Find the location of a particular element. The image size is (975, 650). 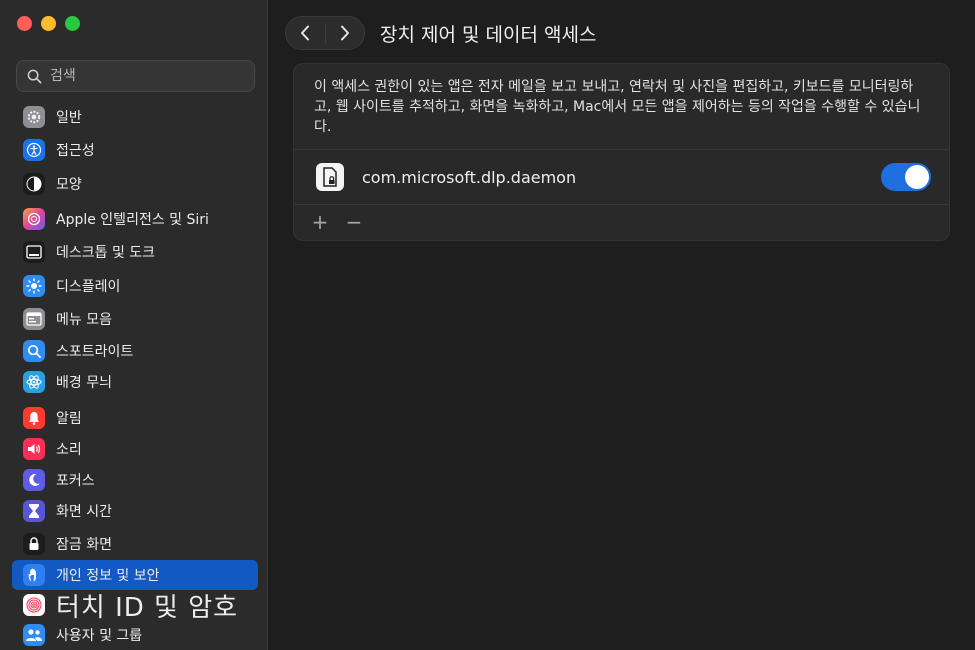

close-button is located at coordinates (24, 23).